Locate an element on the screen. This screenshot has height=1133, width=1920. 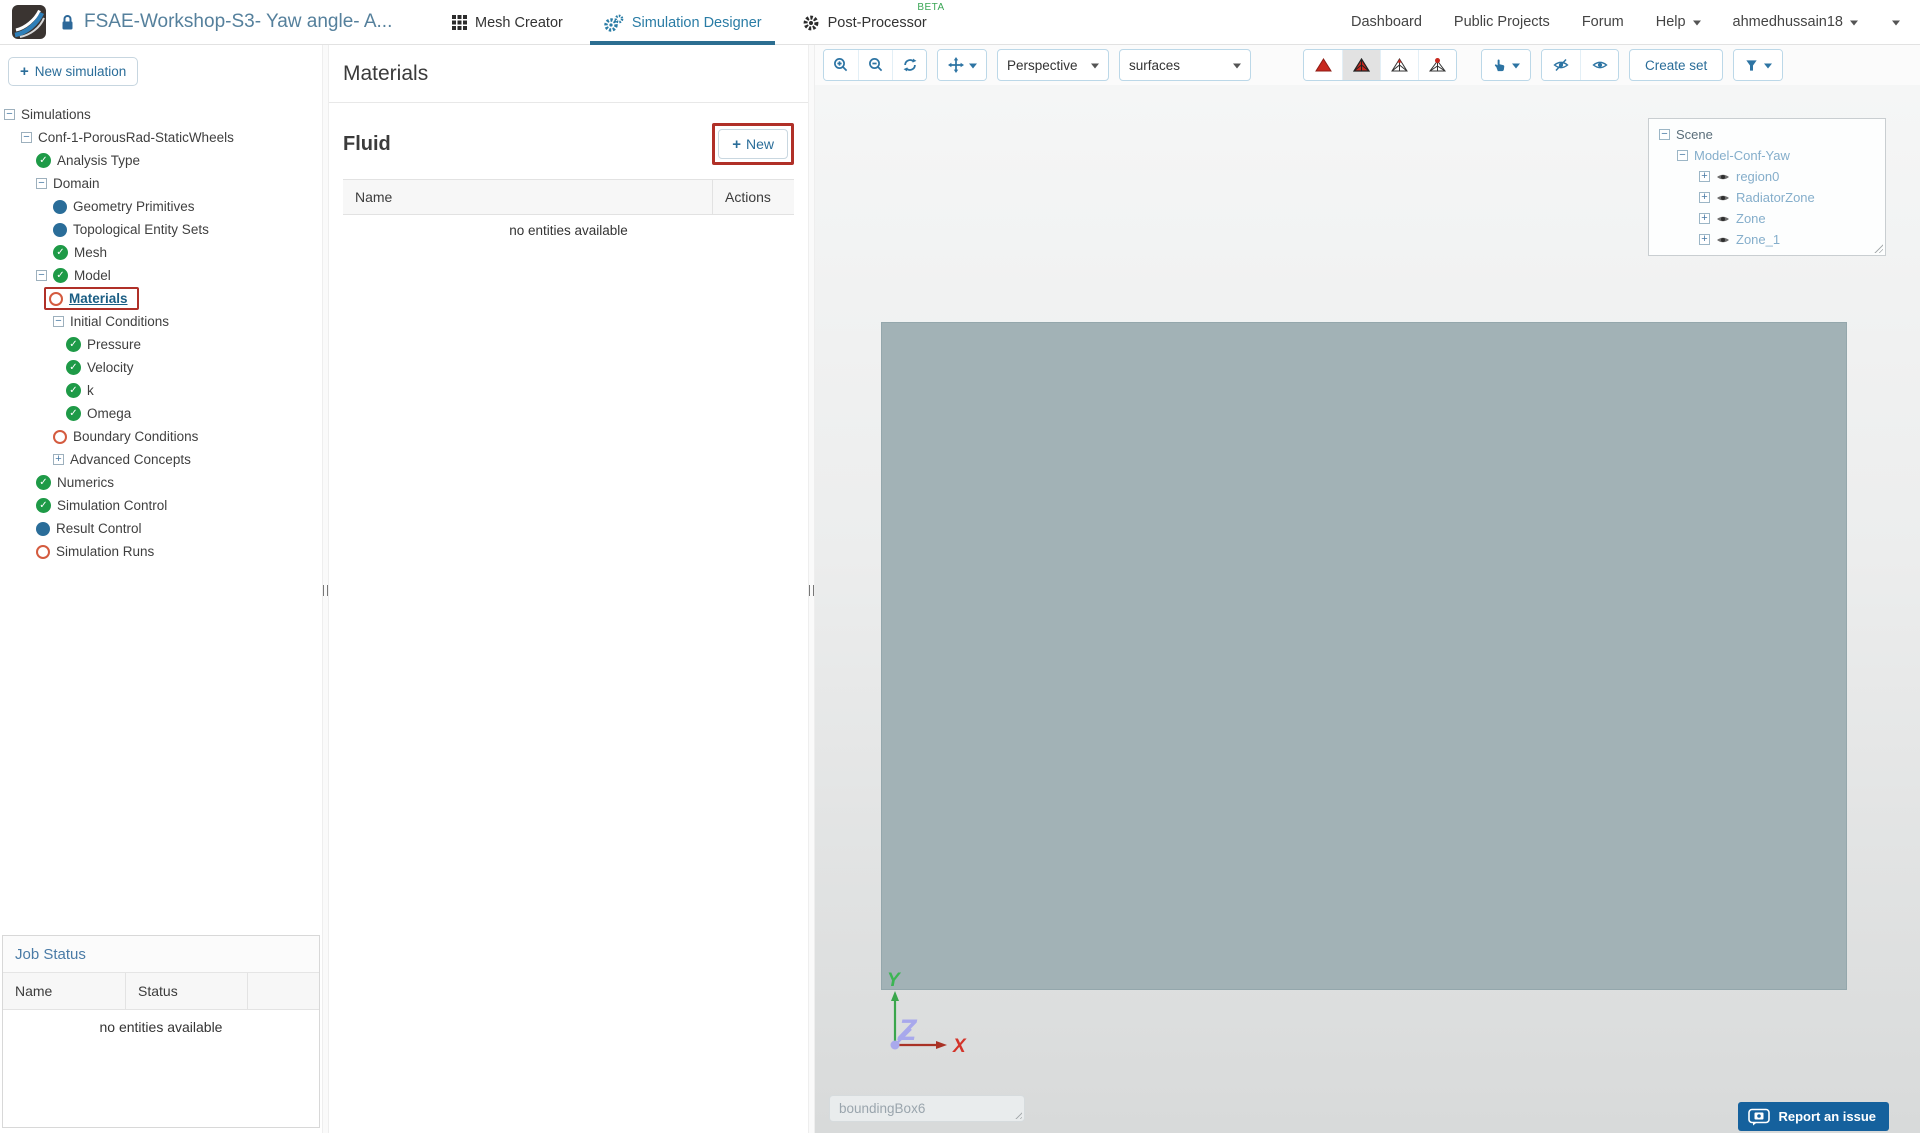
tab-mesh-creator: Mesh Creator is located at coordinates (507, 22).